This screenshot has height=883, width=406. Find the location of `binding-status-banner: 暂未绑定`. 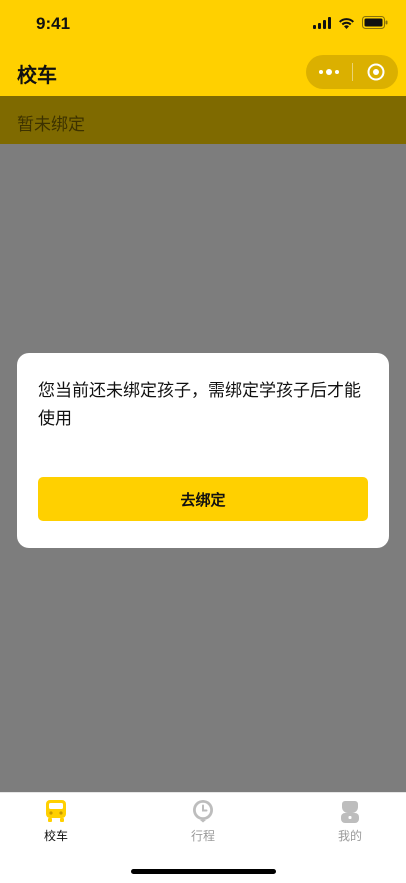

binding-status-banner: 暂未绑定 is located at coordinates (203, 120).